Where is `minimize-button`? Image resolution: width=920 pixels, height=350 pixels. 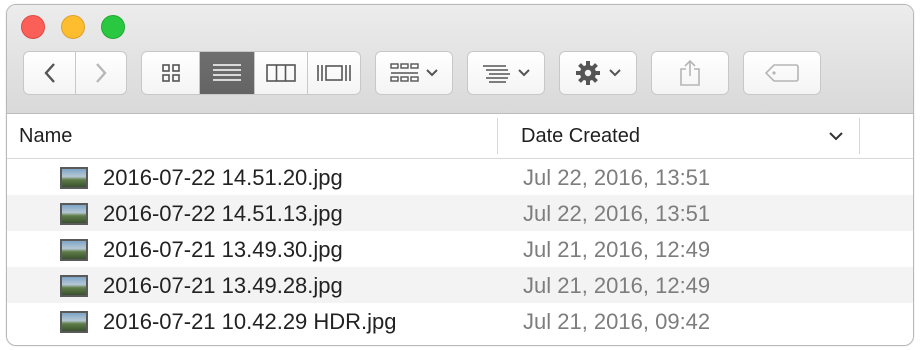
minimize-button is located at coordinates (73, 27).